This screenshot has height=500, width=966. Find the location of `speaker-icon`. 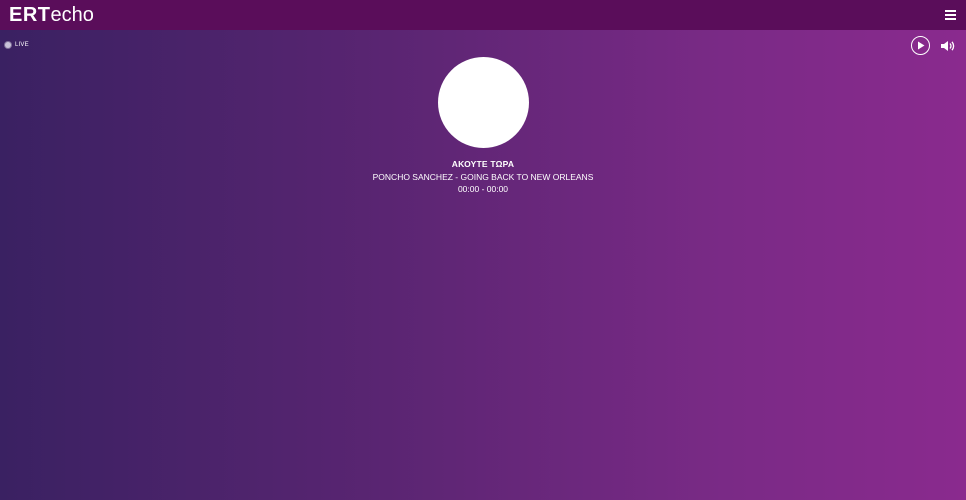

speaker-icon is located at coordinates (948, 46).